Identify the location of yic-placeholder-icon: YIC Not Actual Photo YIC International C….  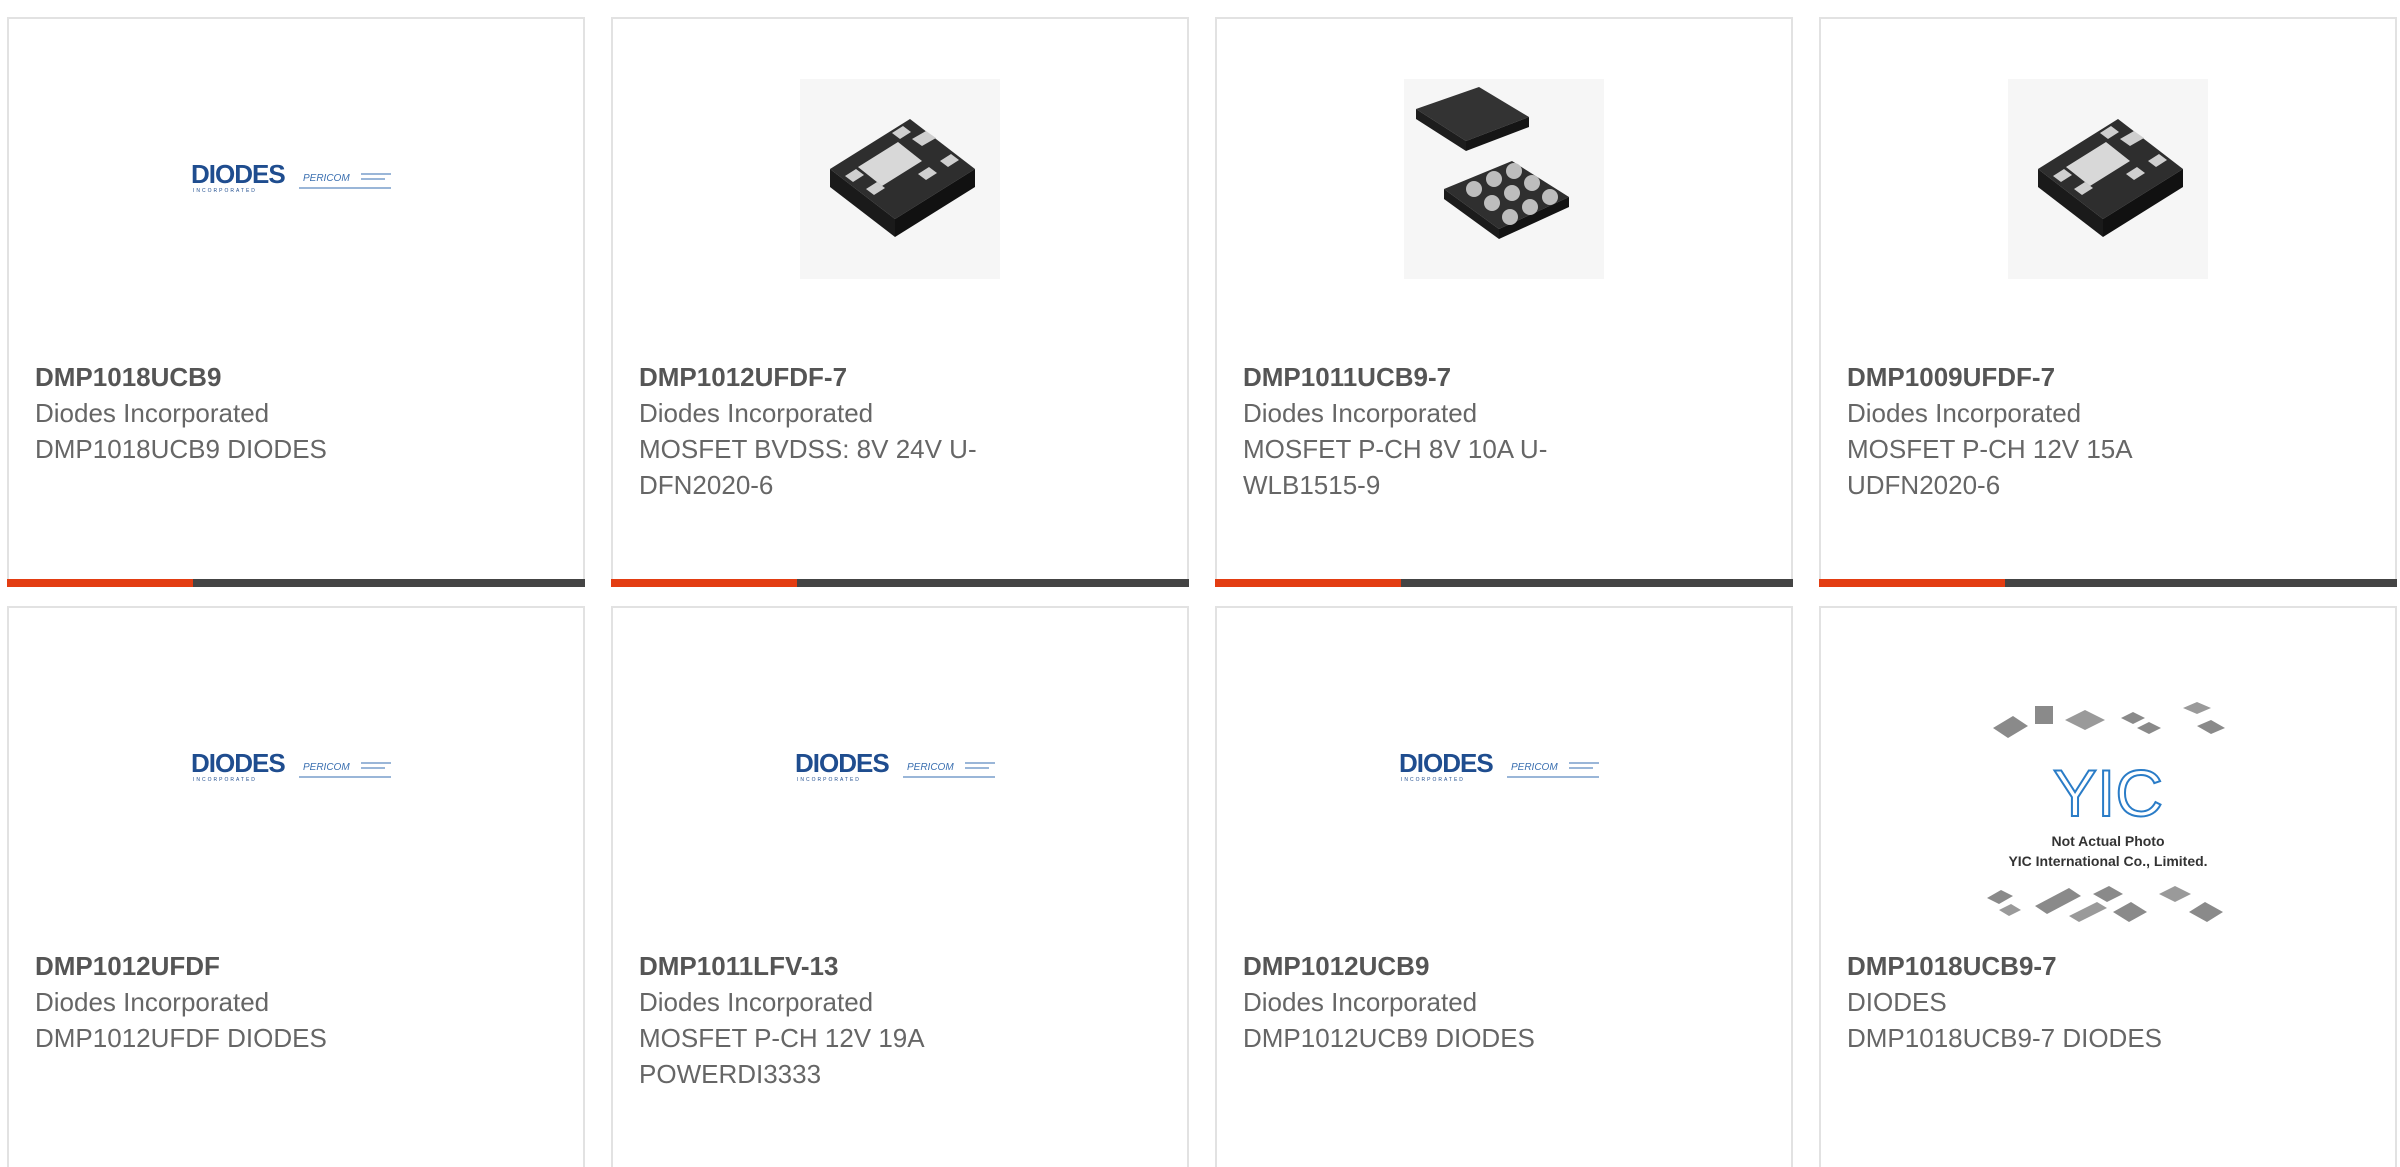
(2106, 812).